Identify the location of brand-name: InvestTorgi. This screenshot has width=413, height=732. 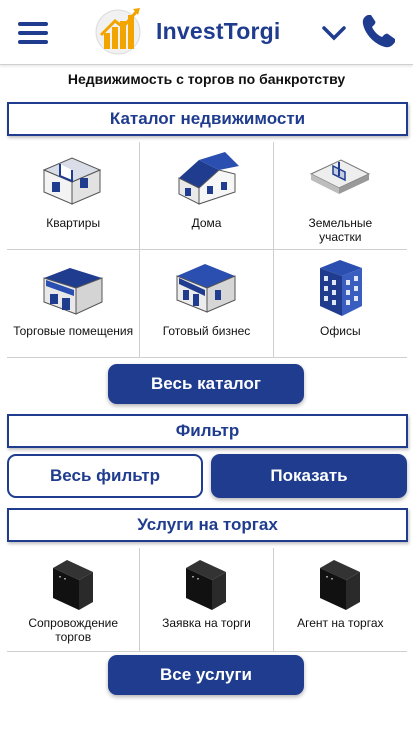
(218, 31).